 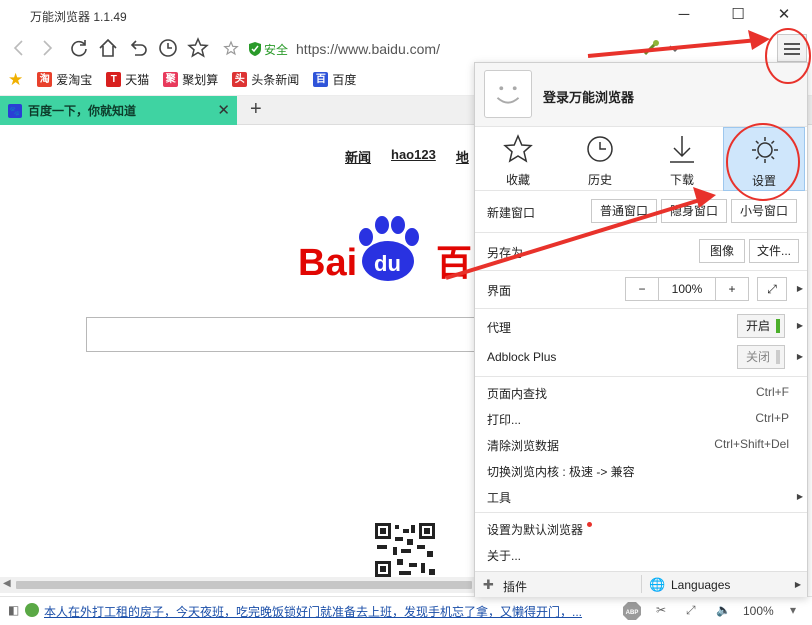 What do you see at coordinates (45, 79) in the screenshot?
I see `taobao-icon: 淘` at bounding box center [45, 79].